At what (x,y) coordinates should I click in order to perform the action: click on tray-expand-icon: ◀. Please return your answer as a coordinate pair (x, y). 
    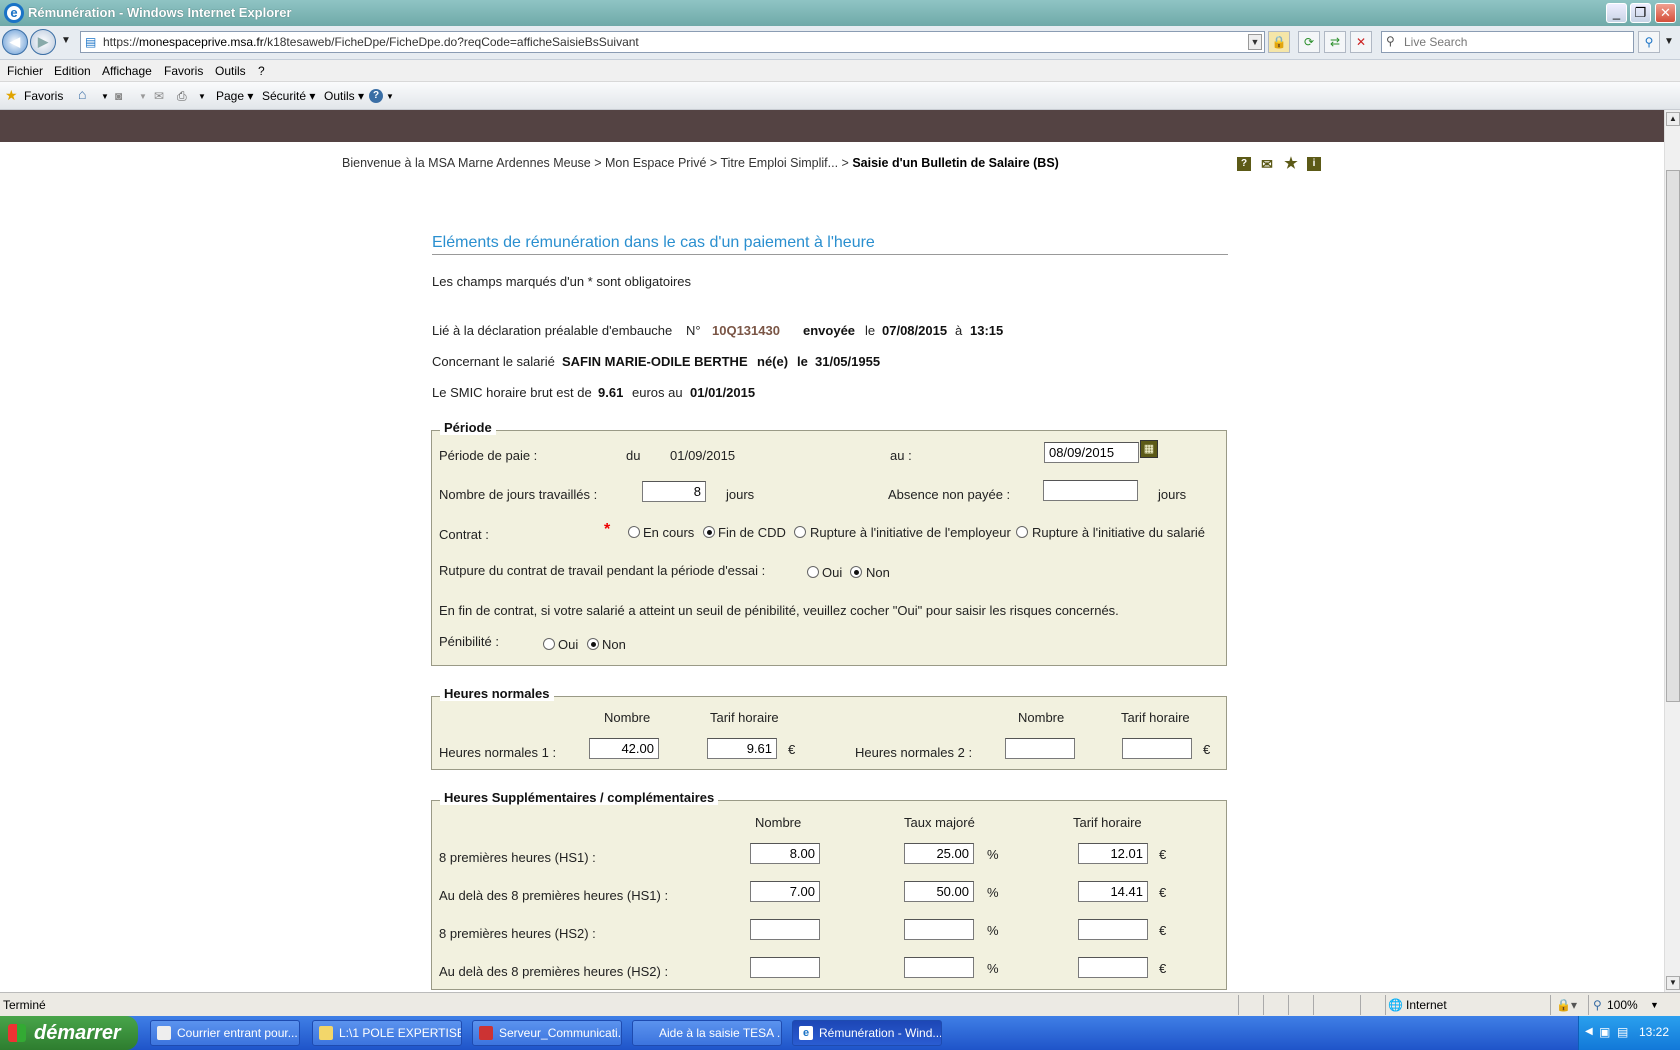
    Looking at the image, I should click on (1589, 1031).